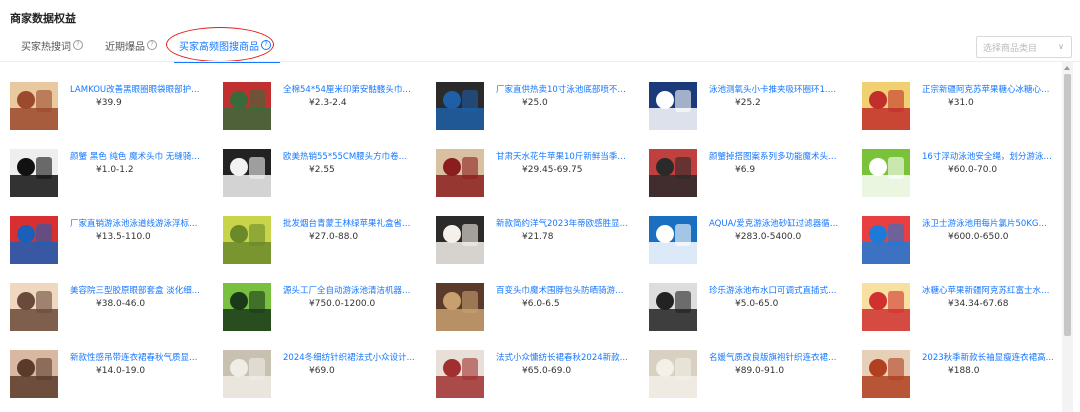 The image size is (1080, 412). Describe the element at coordinates (1024, 47) in the screenshot. I see `category-select: 选择商品类目 ∨` at that location.